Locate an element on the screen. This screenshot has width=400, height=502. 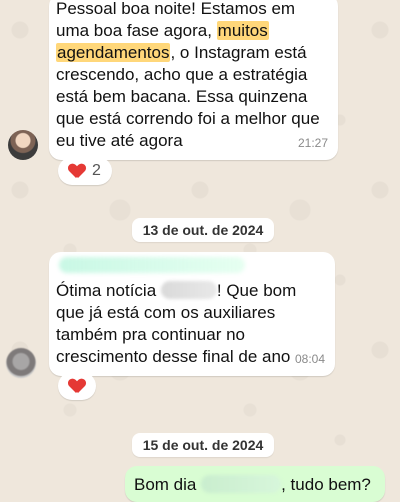
message-time-1: 21:27 is located at coordinates (312, 143).